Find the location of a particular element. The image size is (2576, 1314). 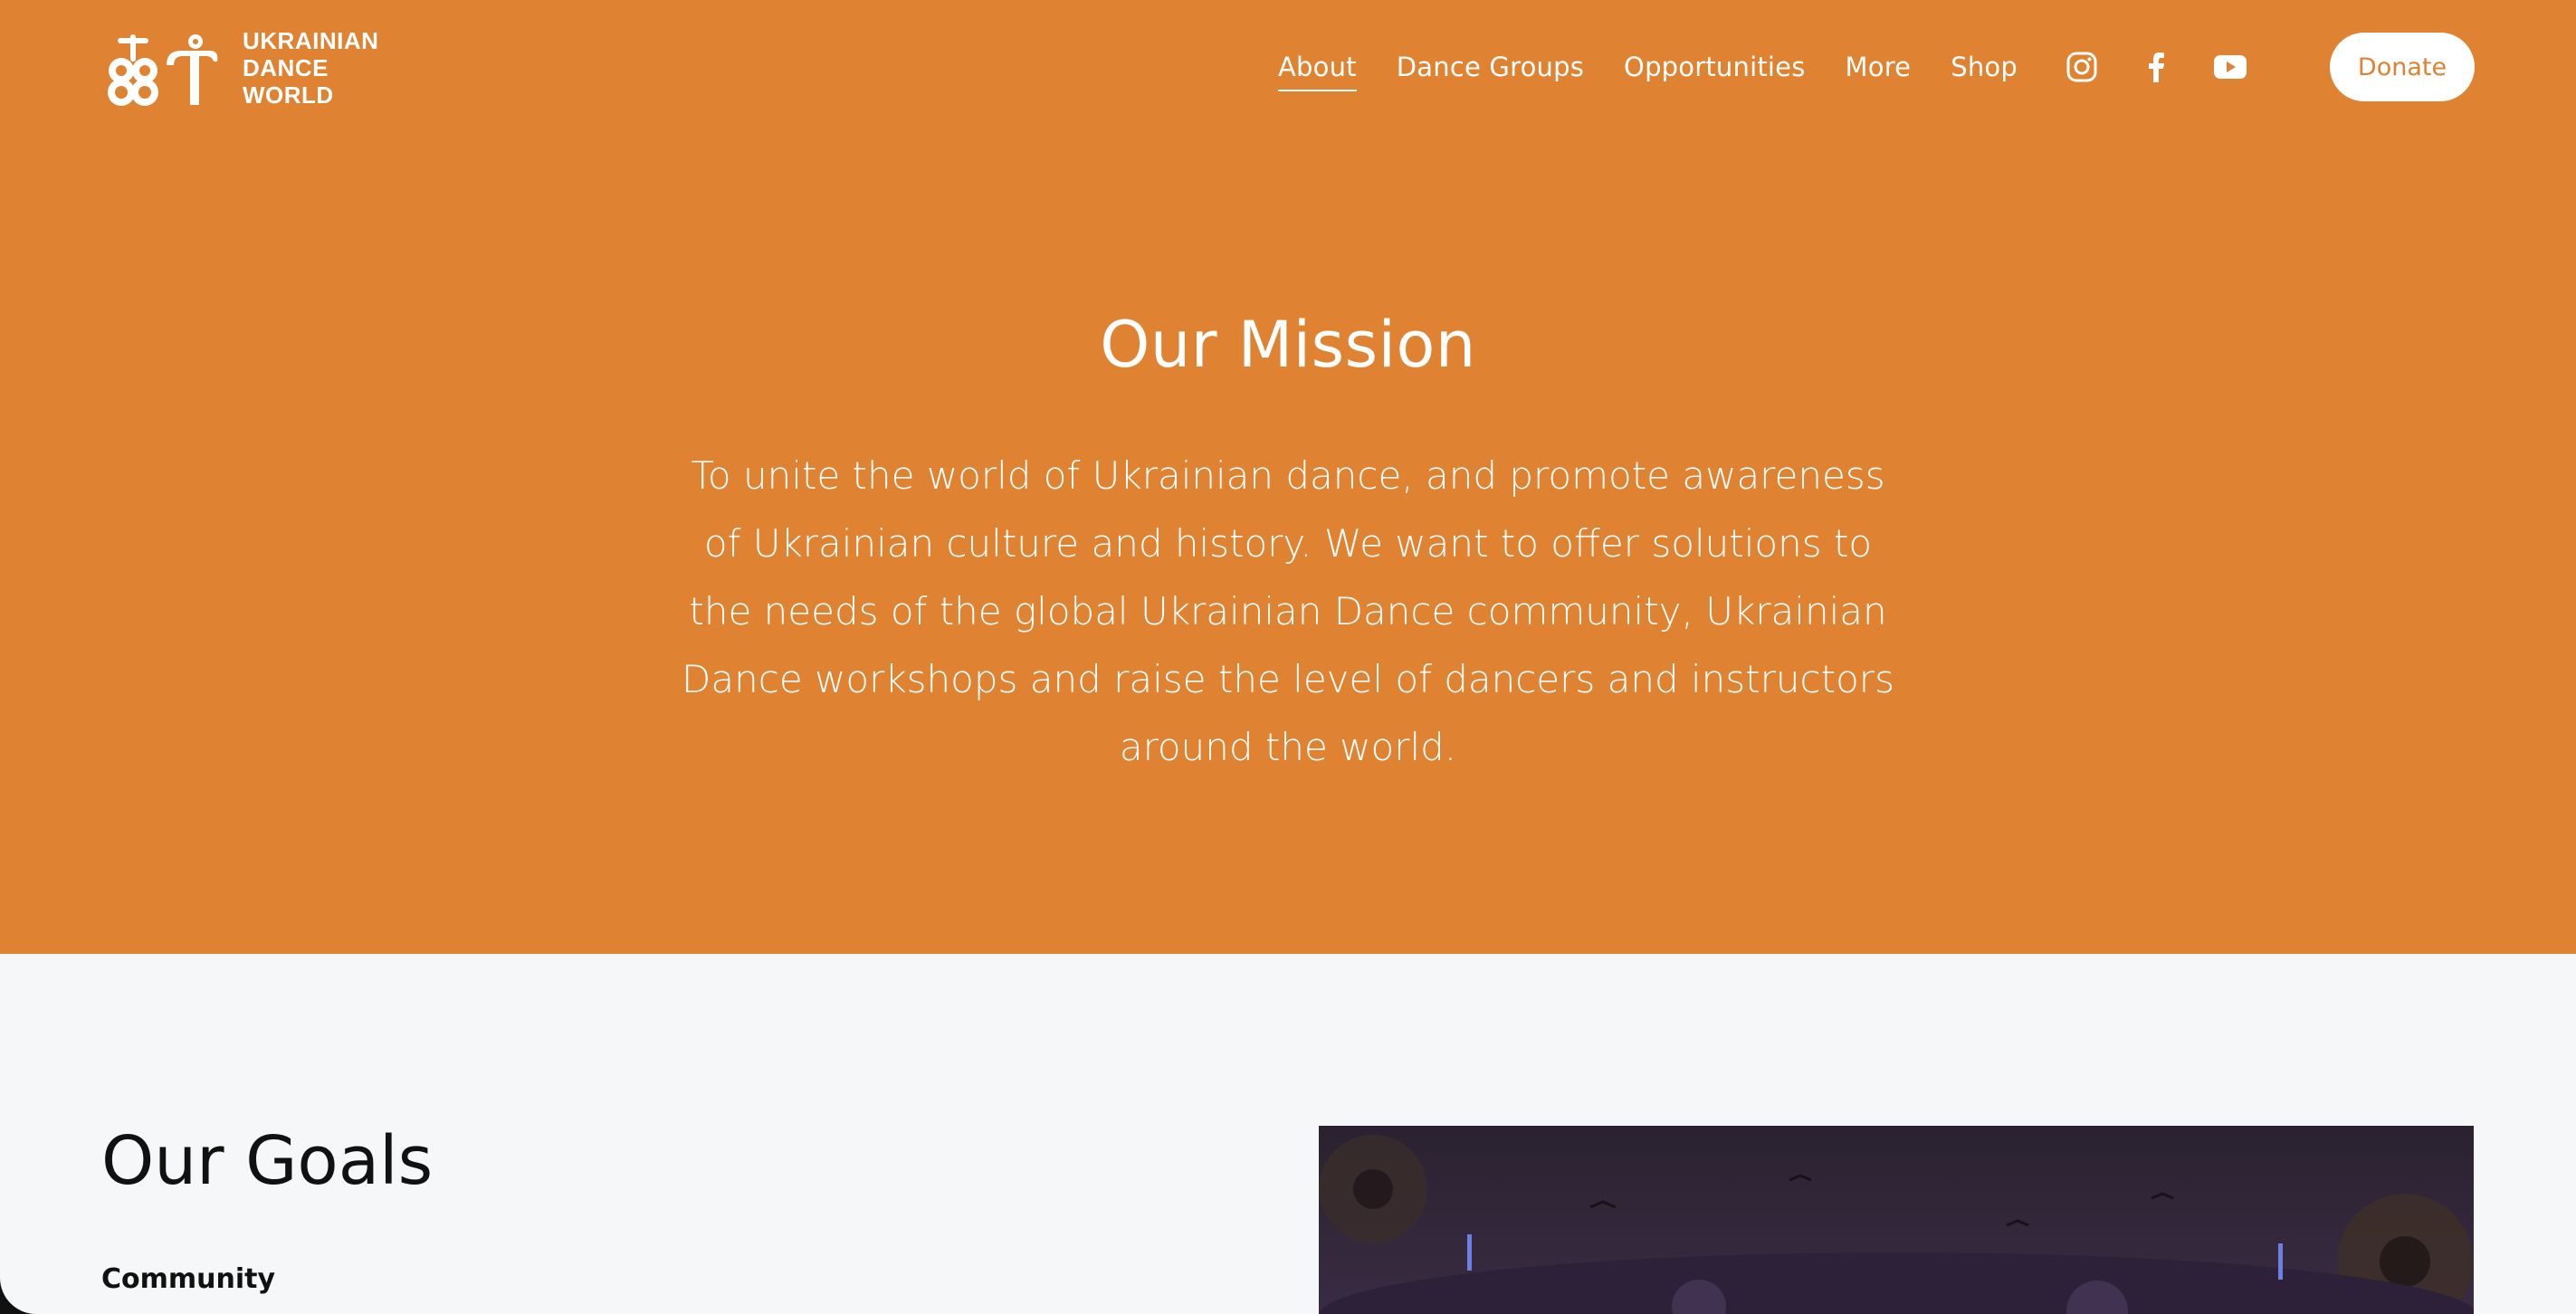

logo-line-3: WORLD is located at coordinates (288, 95).